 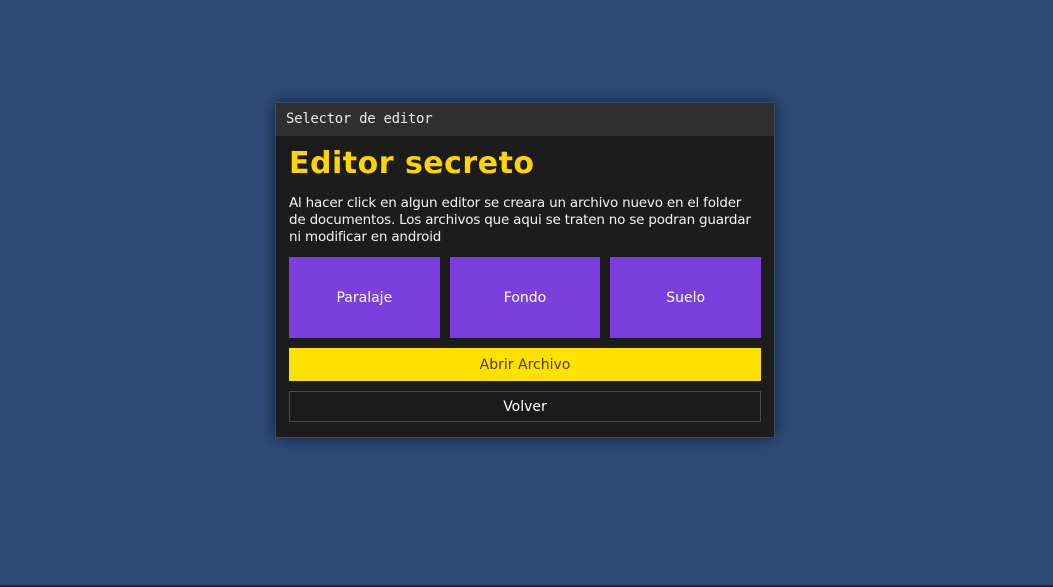 I want to click on fondo-editor-label: Fondo, so click(x=525, y=297).